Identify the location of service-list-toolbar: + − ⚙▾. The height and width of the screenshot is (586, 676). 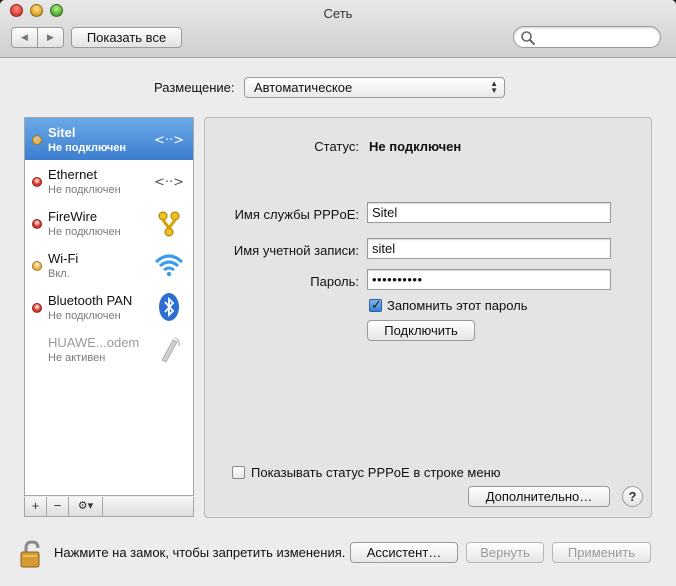
(109, 507).